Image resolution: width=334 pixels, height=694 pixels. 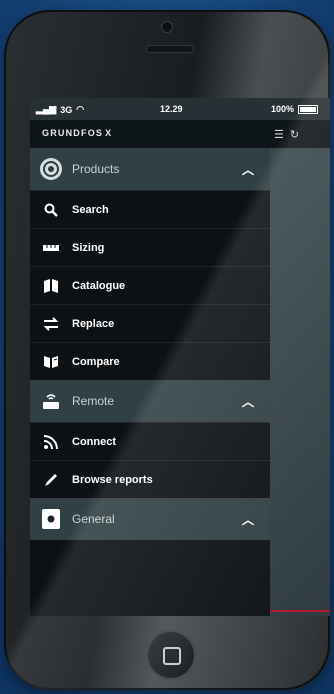 I want to click on accent-line, so click(x=300, y=611).